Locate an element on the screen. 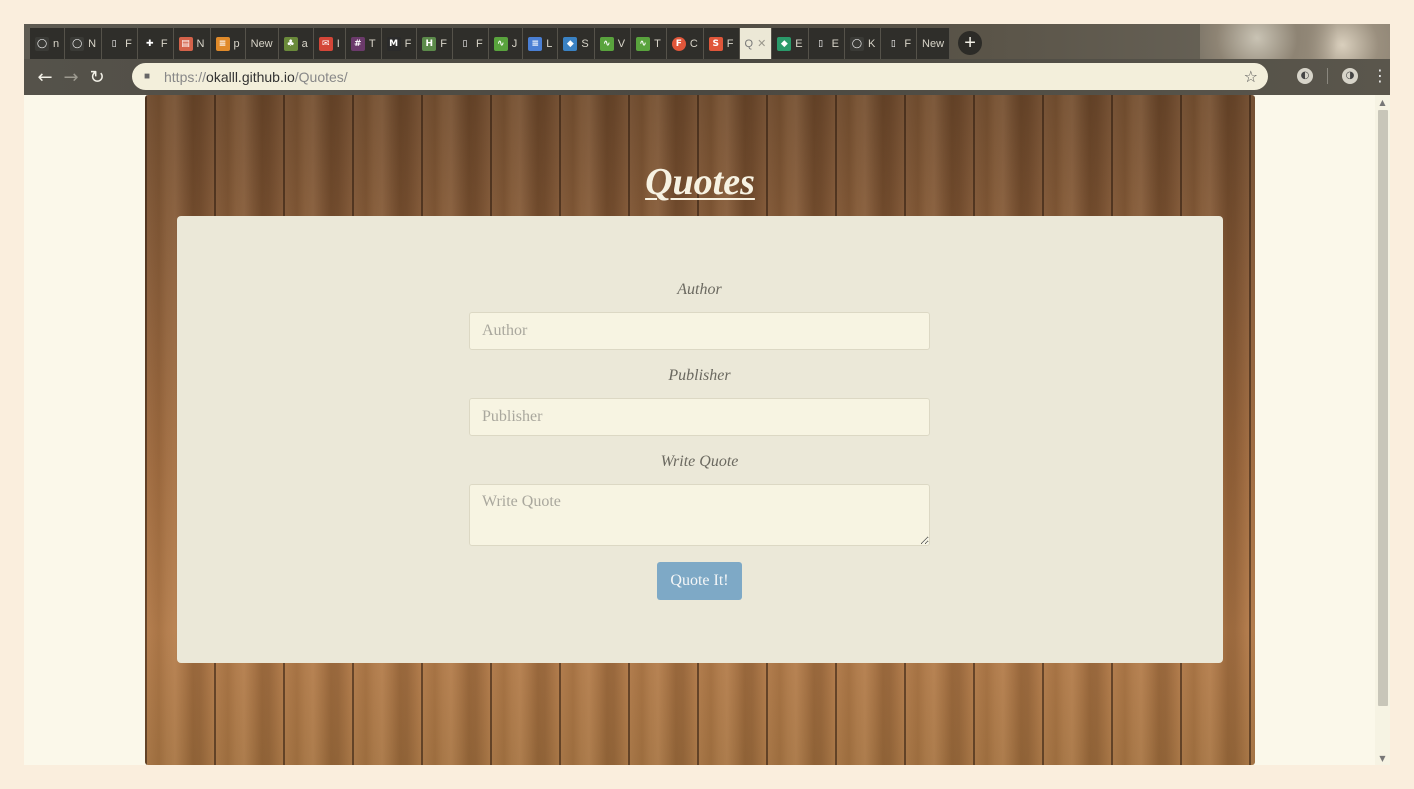 The image size is (1414, 789). scroll-thumb is located at coordinates (1383, 408).